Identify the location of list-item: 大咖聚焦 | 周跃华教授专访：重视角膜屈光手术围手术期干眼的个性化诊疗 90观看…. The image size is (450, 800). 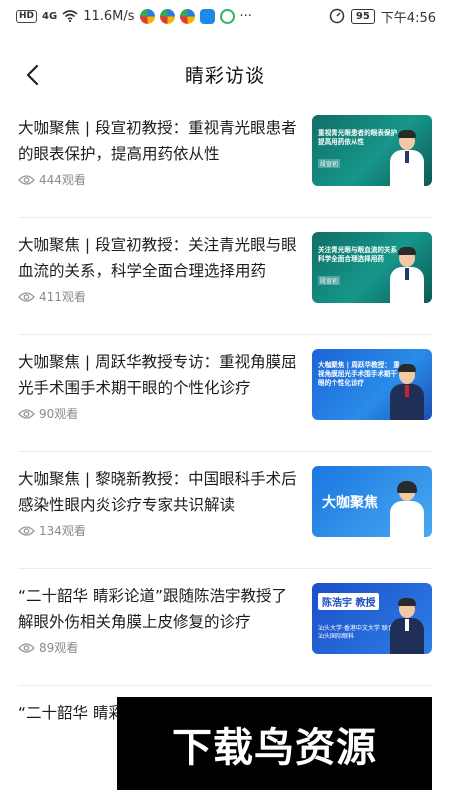
(225, 393).